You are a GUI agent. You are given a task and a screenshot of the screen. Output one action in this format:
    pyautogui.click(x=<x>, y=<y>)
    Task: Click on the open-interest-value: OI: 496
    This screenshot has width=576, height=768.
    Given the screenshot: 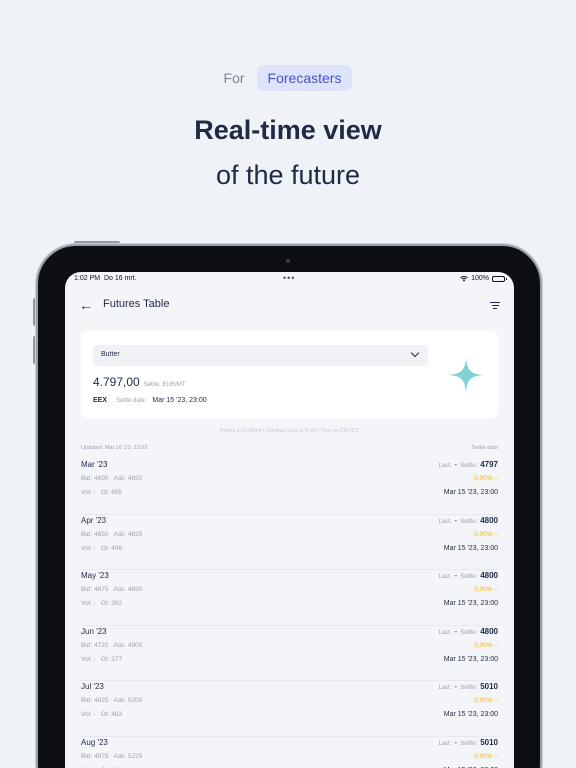 What is the action you would take?
    pyautogui.click(x=111, y=548)
    